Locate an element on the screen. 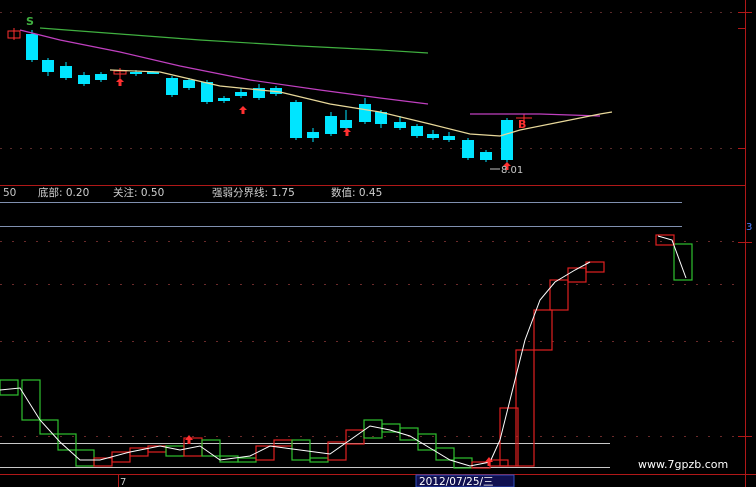 This screenshot has height=487, width=756. header-left-value: 50 is located at coordinates (9, 193).